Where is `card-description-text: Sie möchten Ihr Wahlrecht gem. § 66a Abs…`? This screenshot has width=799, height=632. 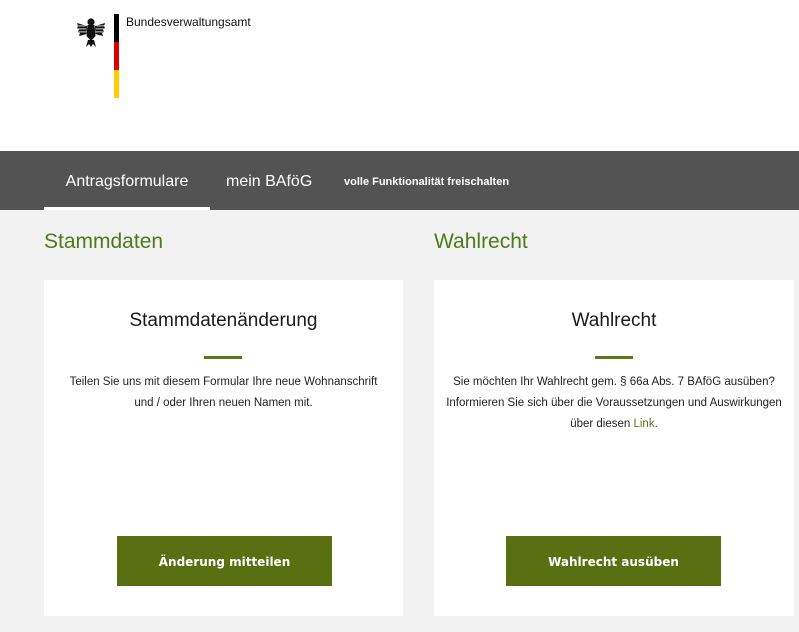 card-description-text: Sie möchten Ihr Wahlrecht gem. § 66a Abs… is located at coordinates (614, 403).